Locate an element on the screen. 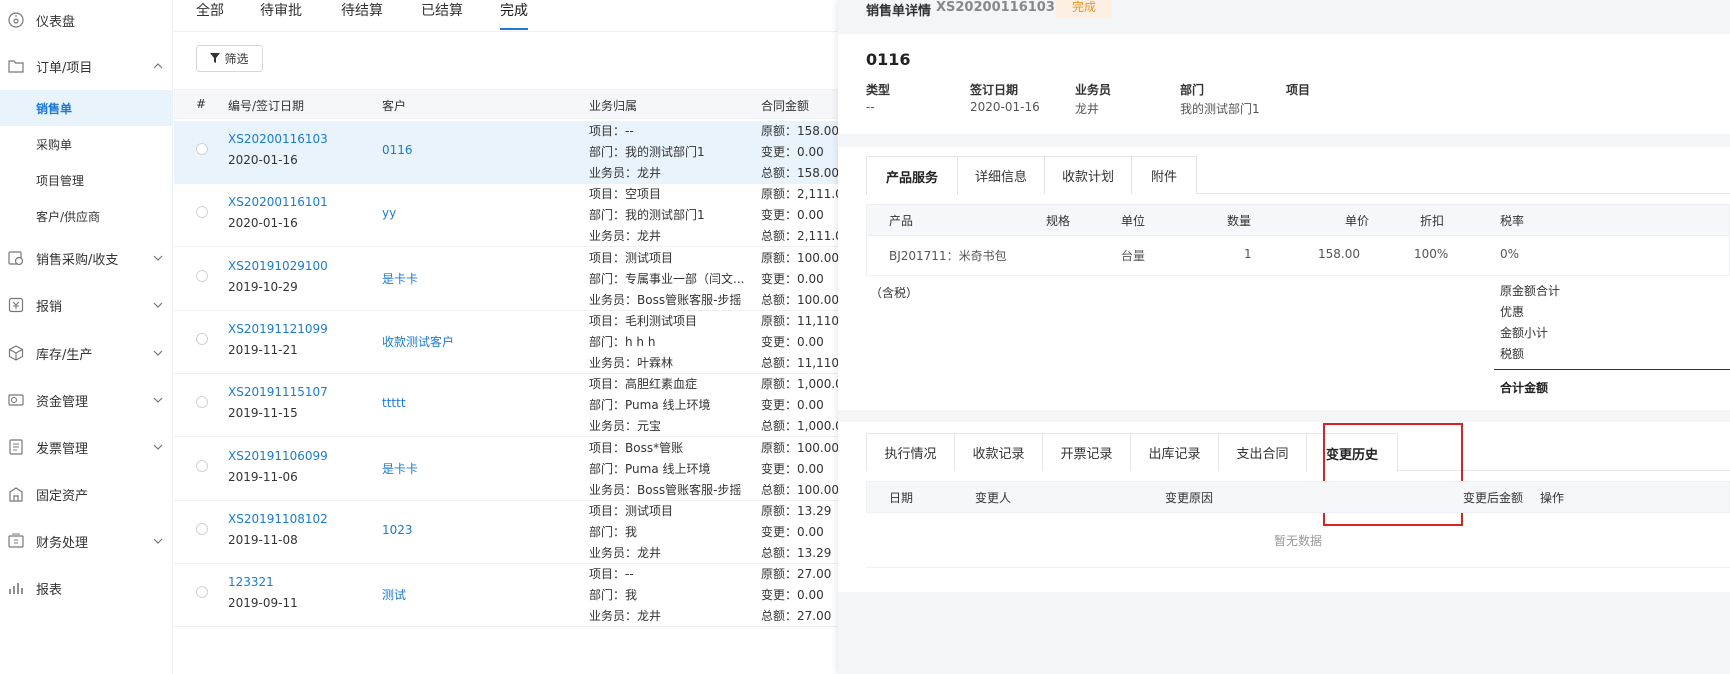 The image size is (1730, 674). money-icon is located at coordinates (16, 400).